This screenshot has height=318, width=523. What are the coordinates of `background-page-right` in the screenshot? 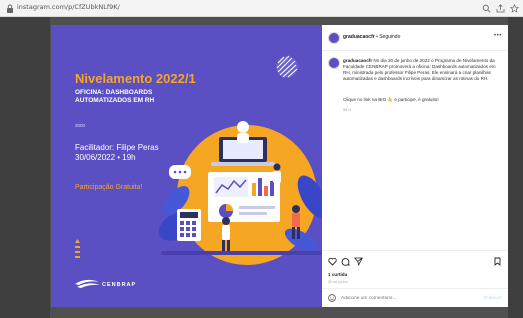 It's located at (515, 167).